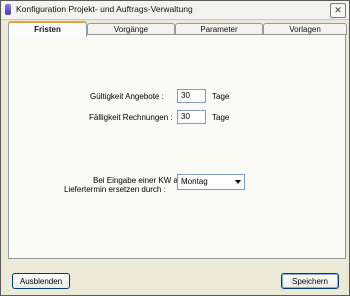 The width and height of the screenshot is (350, 296). What do you see at coordinates (131, 117) in the screenshot?
I see `faelligkeit-label: Fälligkeit Rechnungen :` at bounding box center [131, 117].